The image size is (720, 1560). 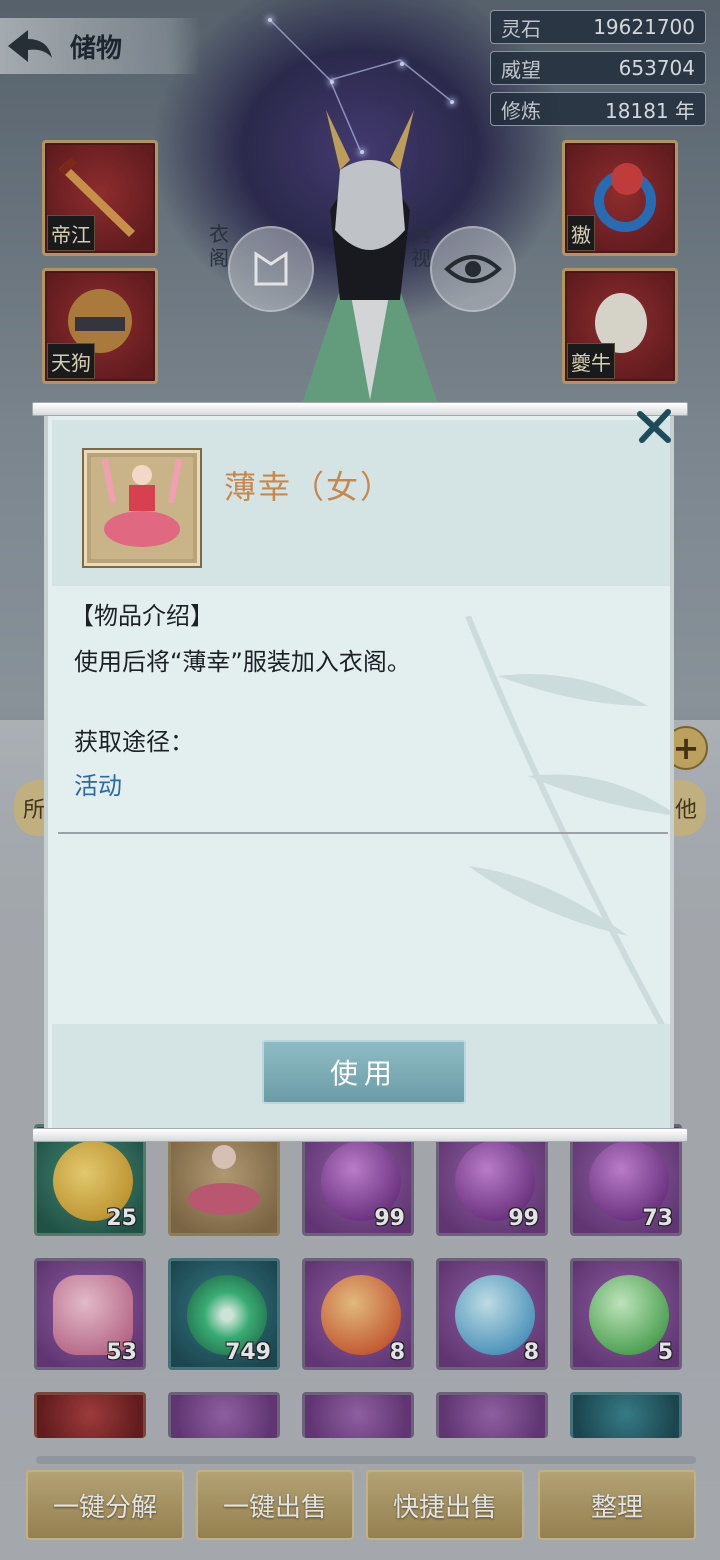 I want to click on close-button, so click(x=654, y=426).